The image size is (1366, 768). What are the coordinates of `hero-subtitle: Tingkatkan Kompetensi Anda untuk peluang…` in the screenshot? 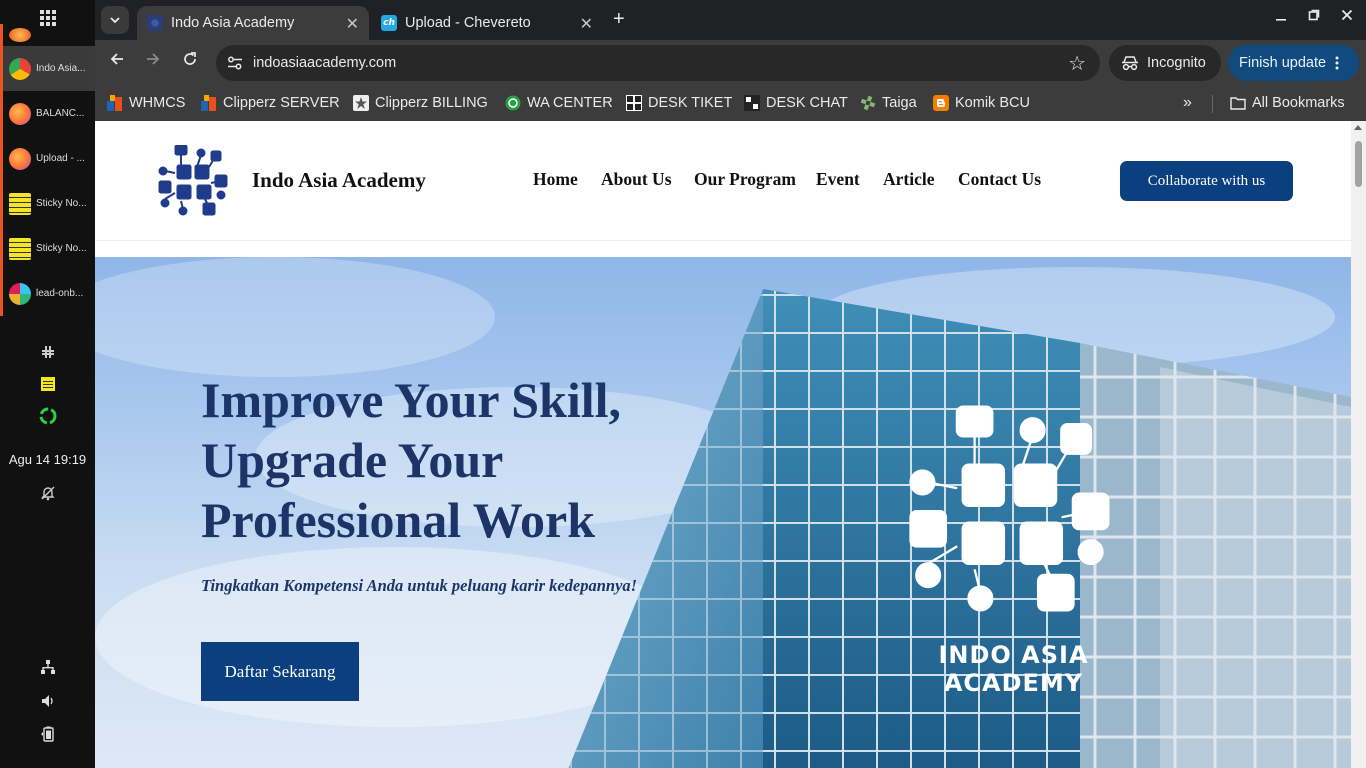 It's located at (419, 585).